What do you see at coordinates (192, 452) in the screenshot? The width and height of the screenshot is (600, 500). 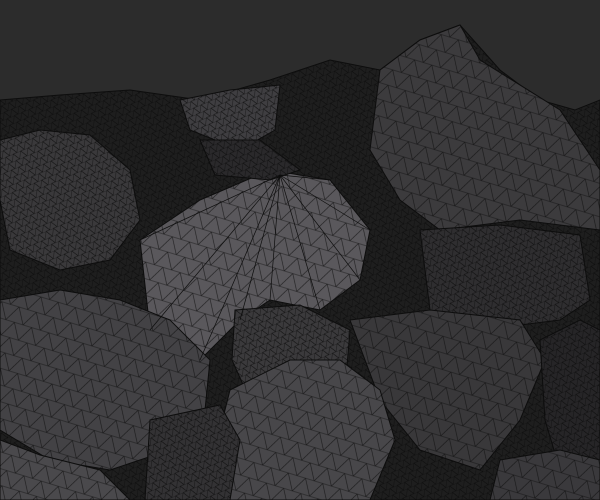 I see `rock-10-wireframe` at bounding box center [192, 452].